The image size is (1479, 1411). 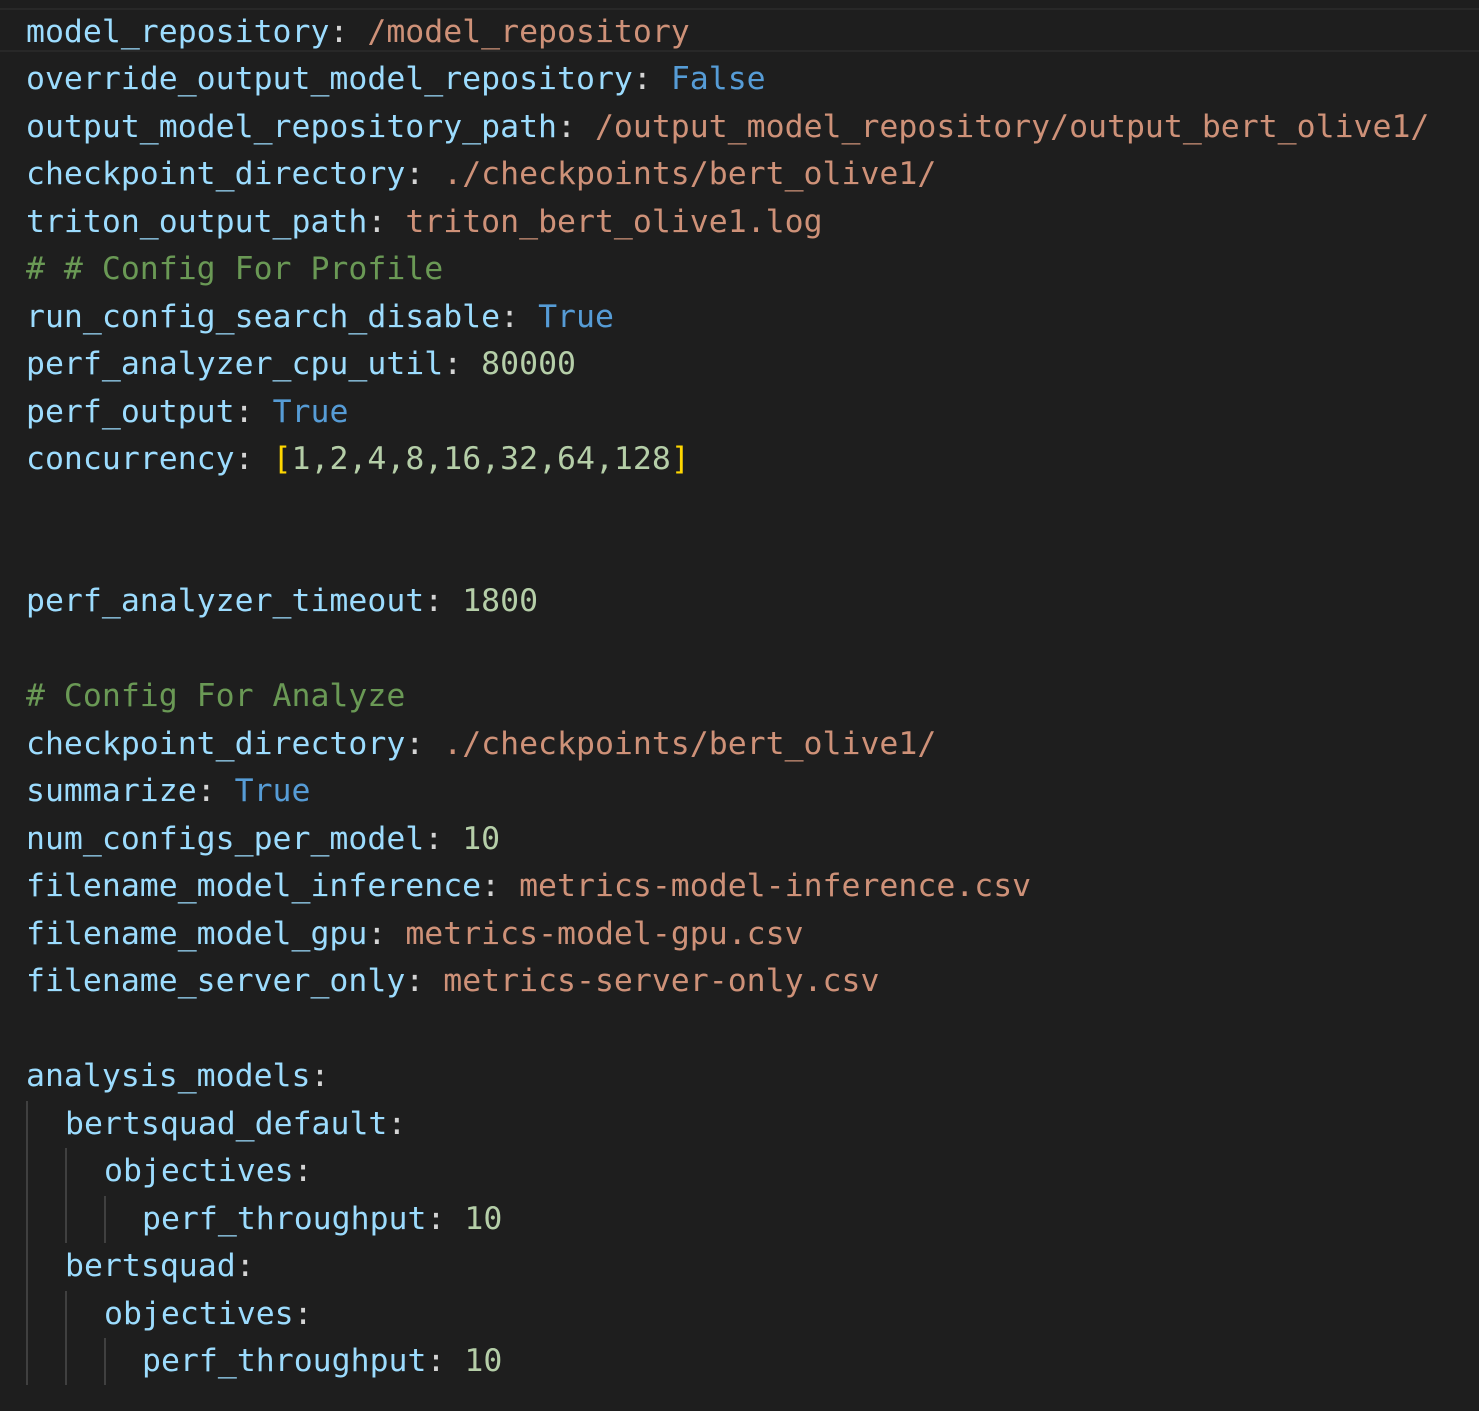 I want to click on code-line: model_repository: /model_repository, so click(x=358, y=32).